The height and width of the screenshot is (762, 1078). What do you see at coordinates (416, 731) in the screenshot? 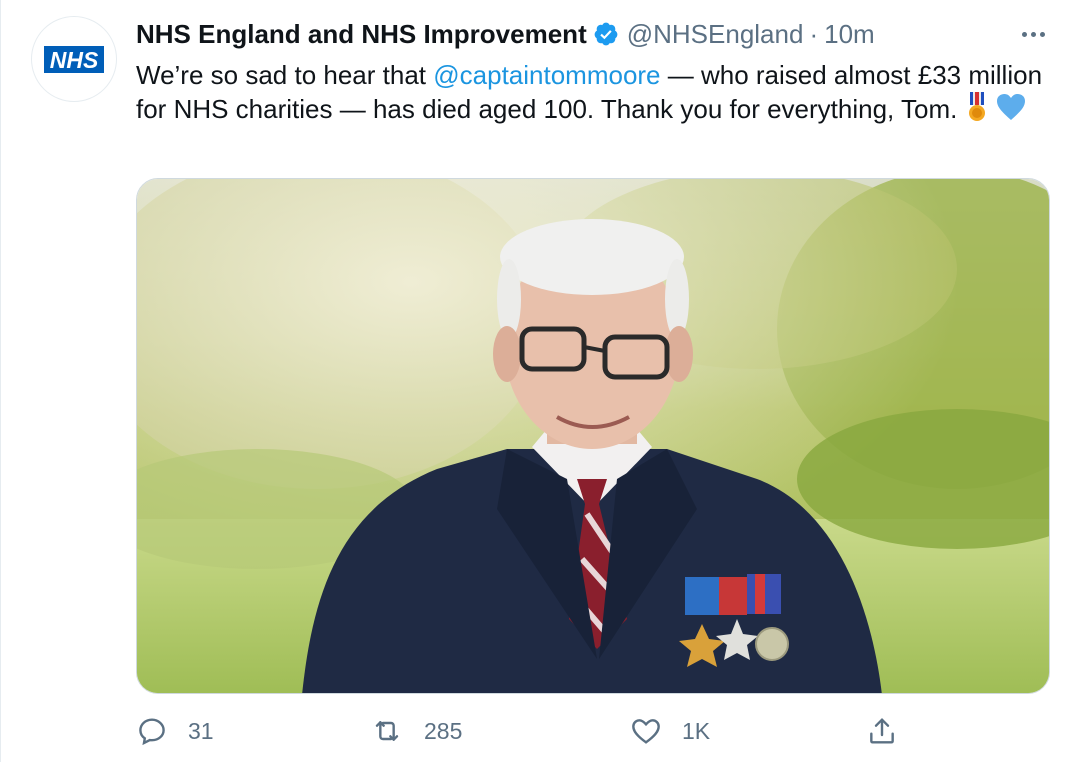
I see `retweet-button: 285` at bounding box center [416, 731].